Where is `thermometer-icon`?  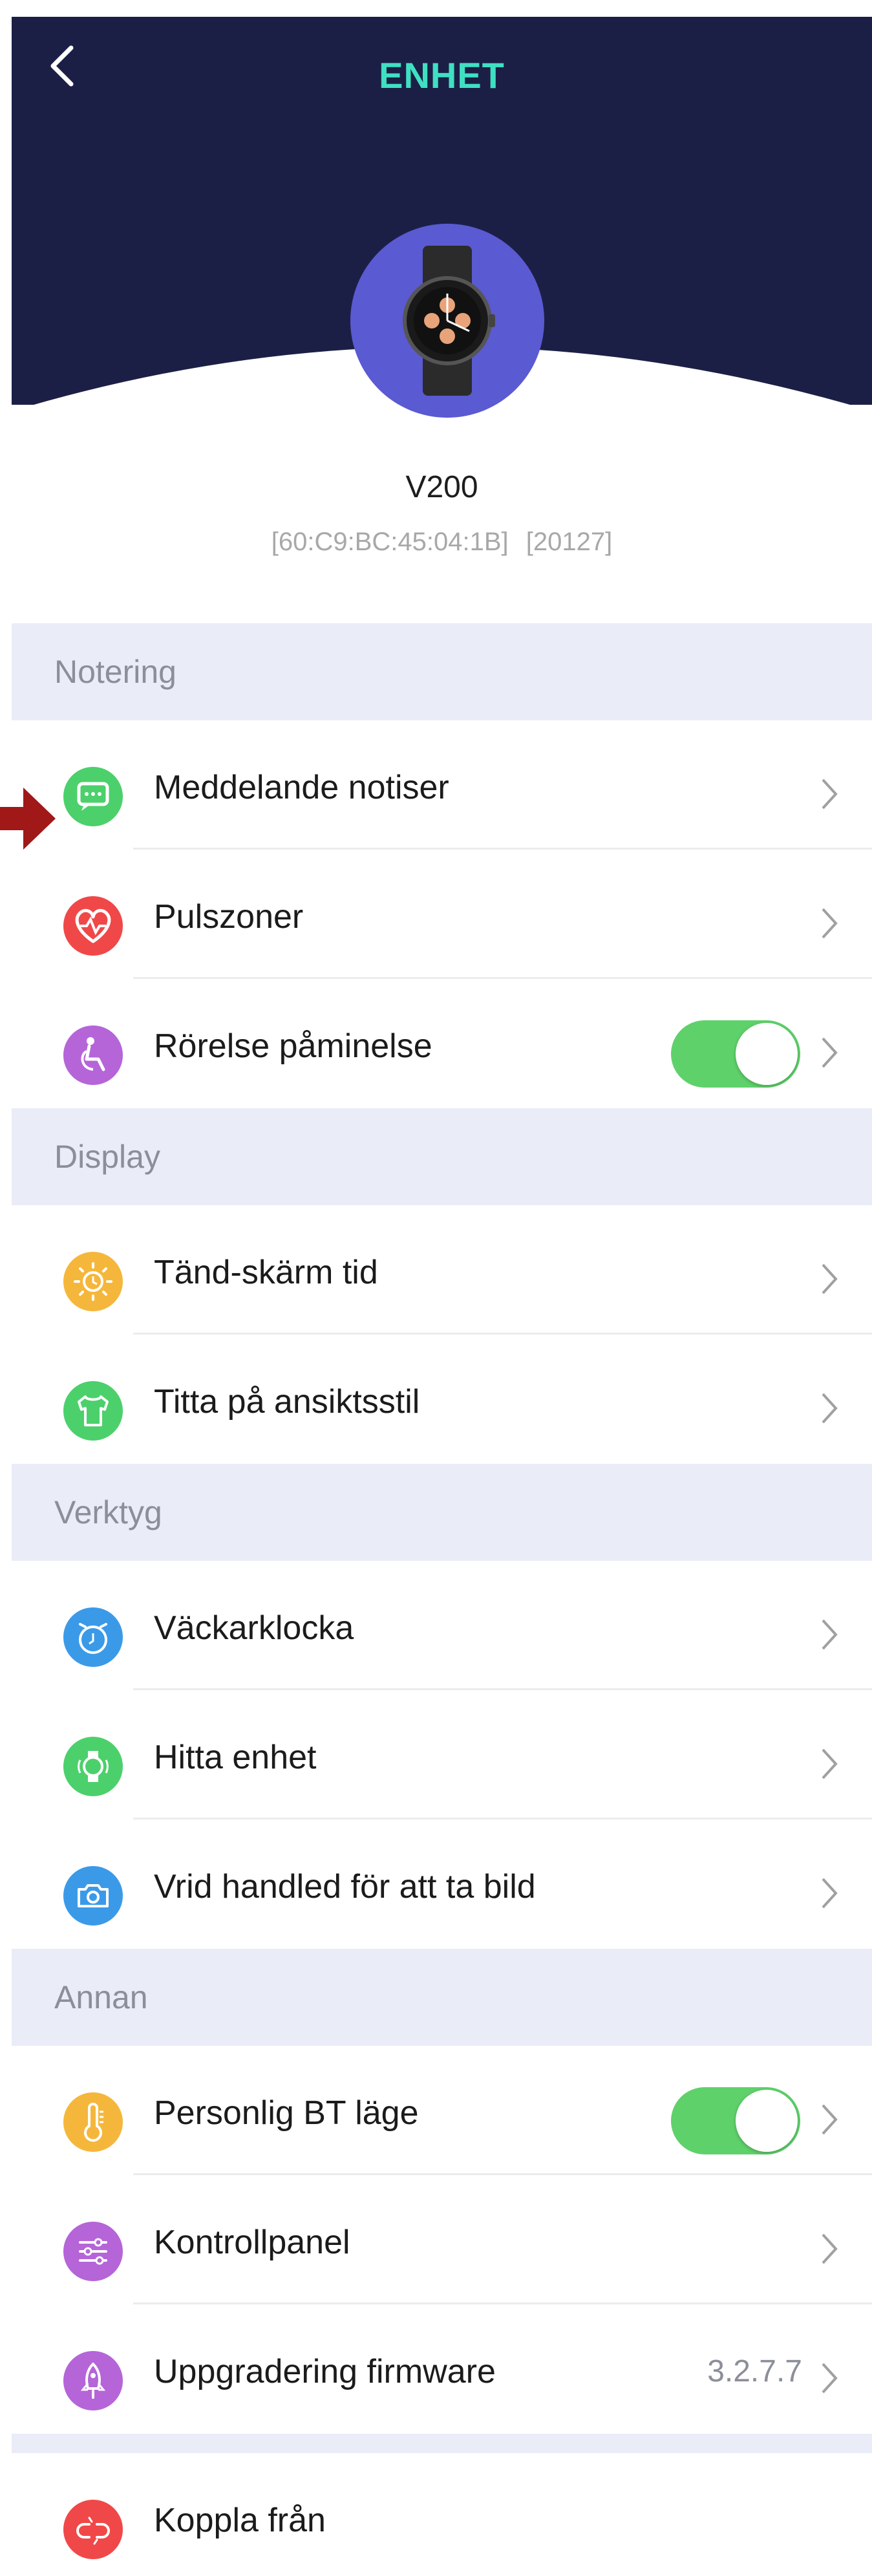 thermometer-icon is located at coordinates (93, 2122).